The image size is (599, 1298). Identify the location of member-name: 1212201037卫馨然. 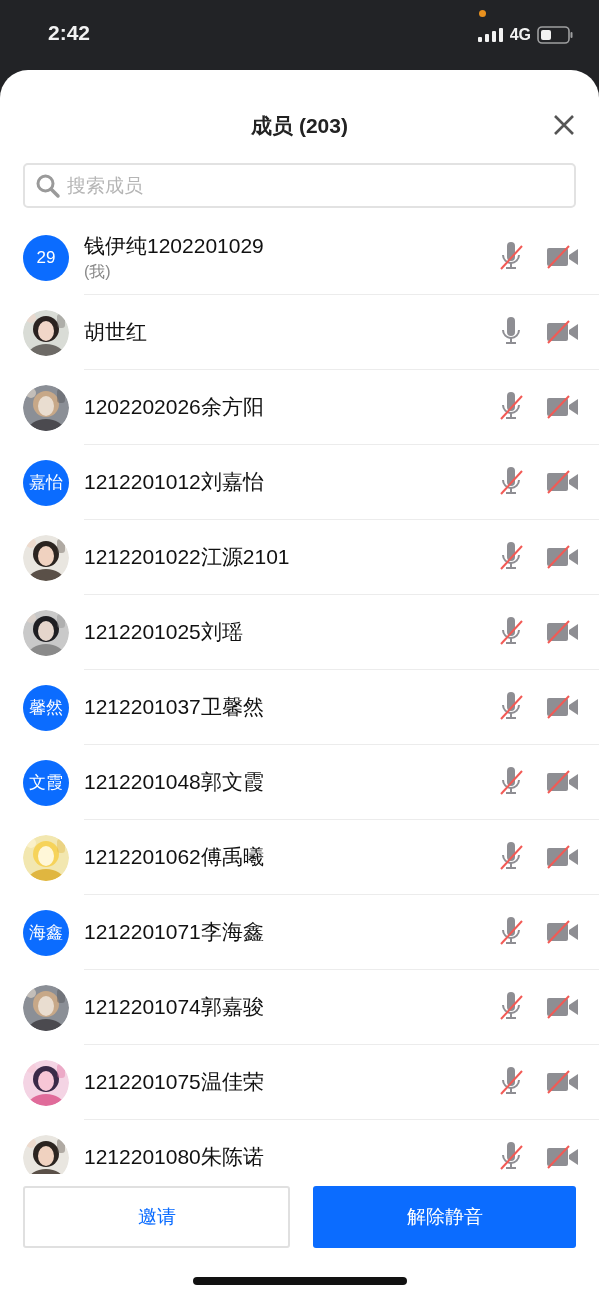
(174, 707).